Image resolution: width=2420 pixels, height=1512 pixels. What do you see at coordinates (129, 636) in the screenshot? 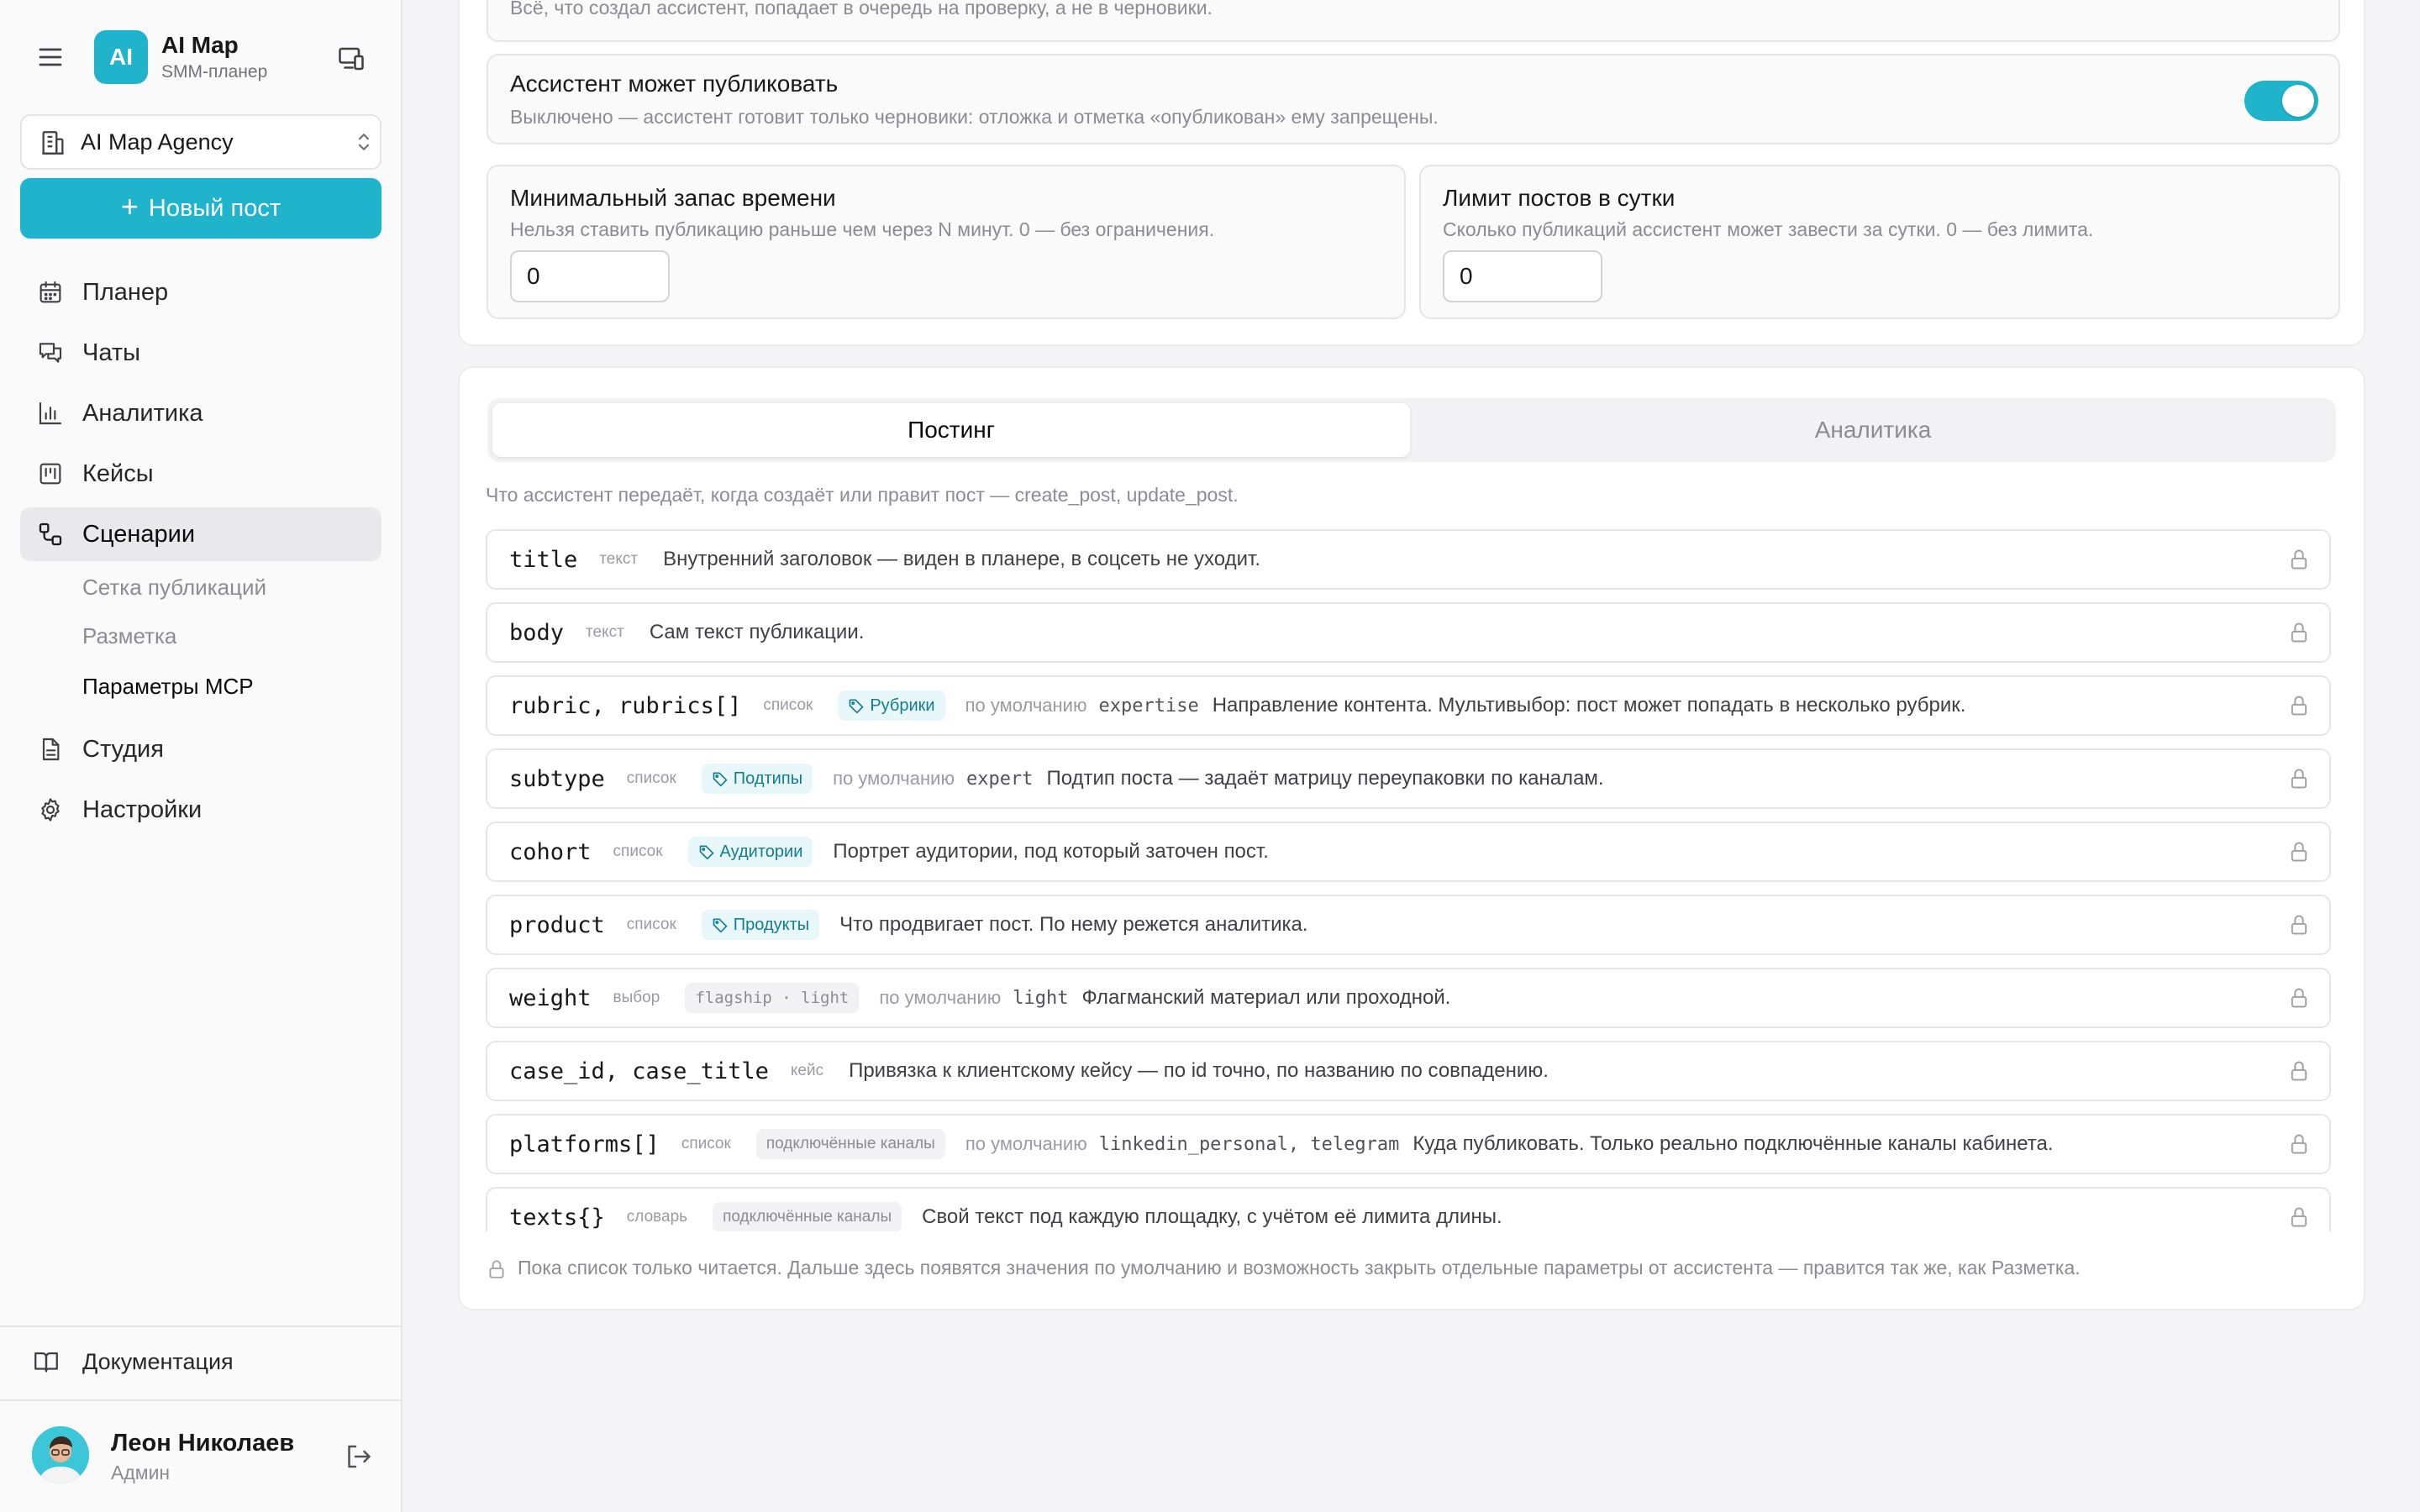
I see `subnav-markup: Разметка` at bounding box center [129, 636].